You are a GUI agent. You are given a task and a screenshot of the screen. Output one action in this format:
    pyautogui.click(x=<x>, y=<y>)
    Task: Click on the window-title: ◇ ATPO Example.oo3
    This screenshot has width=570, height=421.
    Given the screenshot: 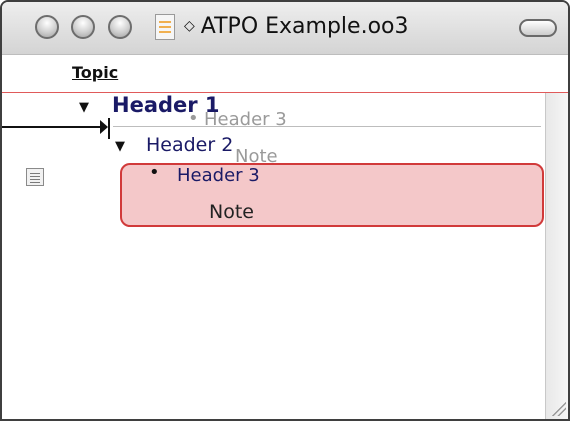 What is the action you would take?
    pyautogui.click(x=296, y=26)
    